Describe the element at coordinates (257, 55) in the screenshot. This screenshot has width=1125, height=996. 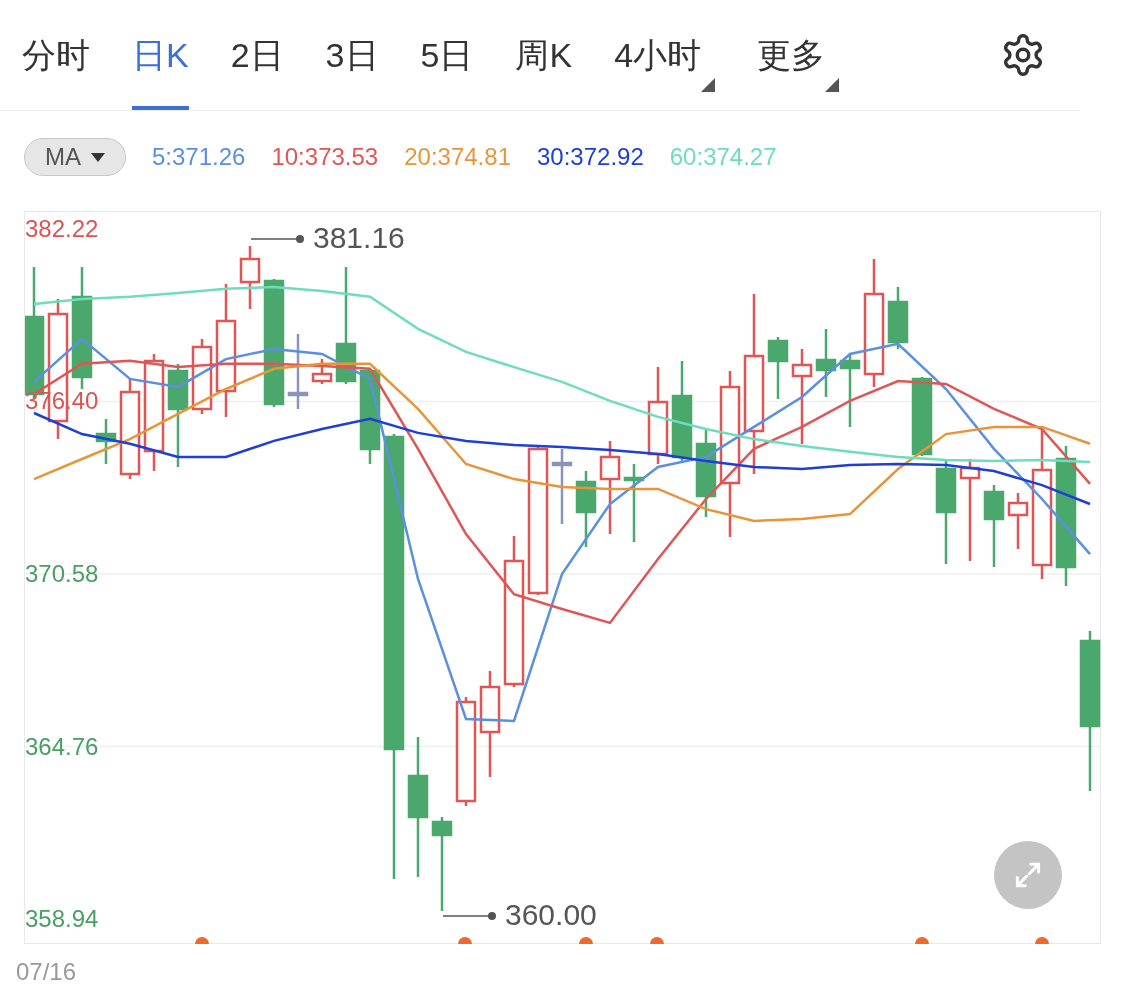
I see `period-tab: 2日` at that location.